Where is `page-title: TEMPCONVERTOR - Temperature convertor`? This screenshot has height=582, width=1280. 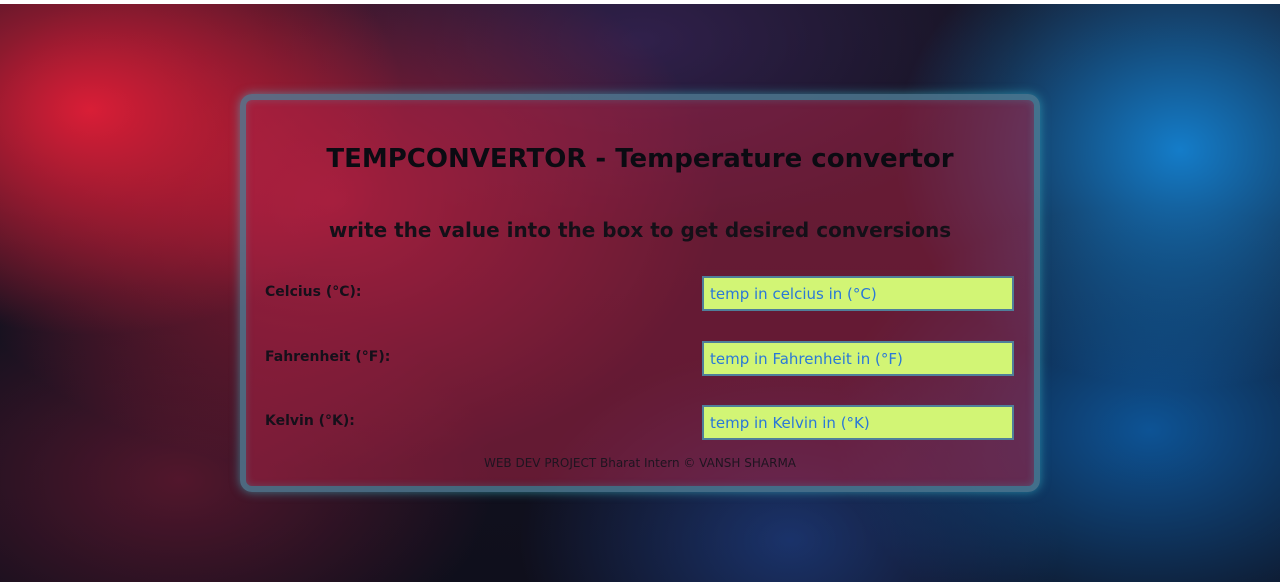 page-title: TEMPCONVERTOR - Temperature convertor is located at coordinates (640, 159).